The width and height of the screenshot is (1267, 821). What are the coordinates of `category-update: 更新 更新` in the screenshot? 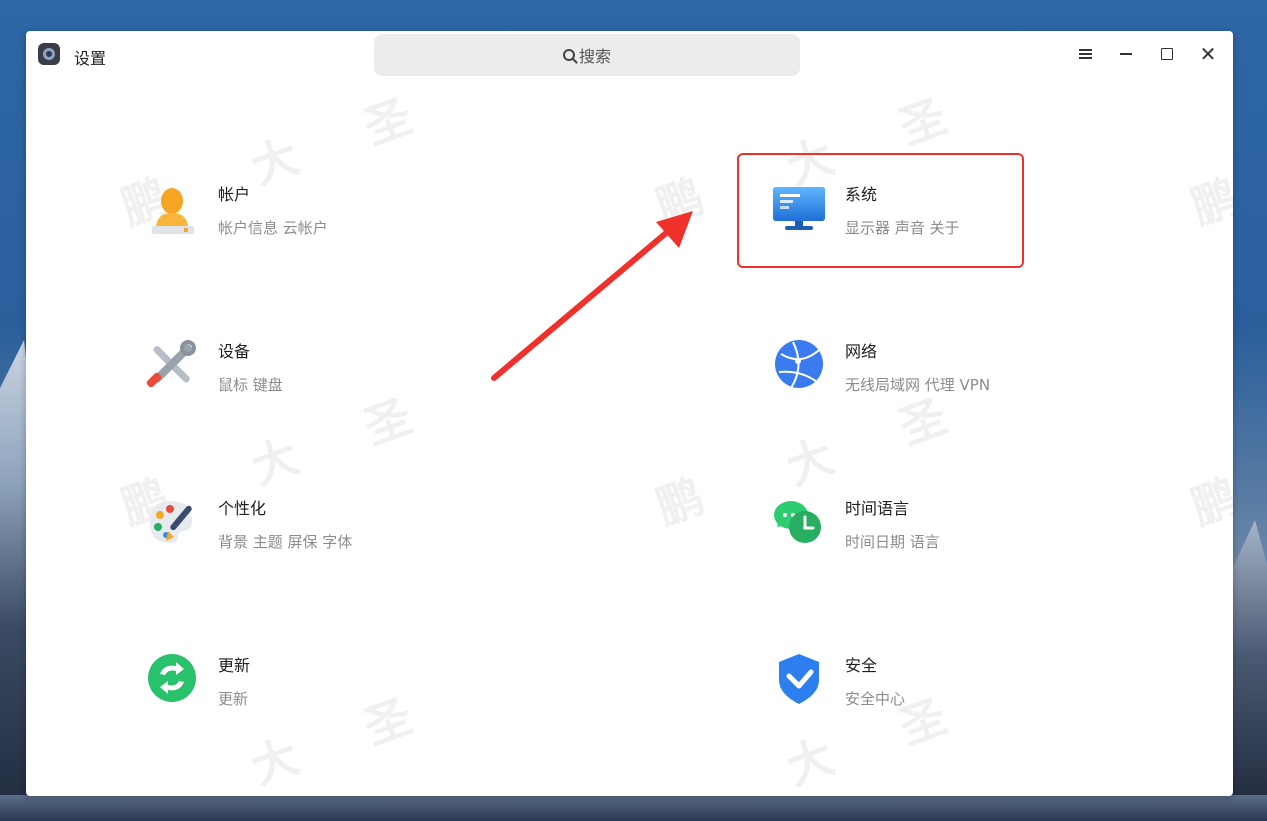 It's located at (294, 690).